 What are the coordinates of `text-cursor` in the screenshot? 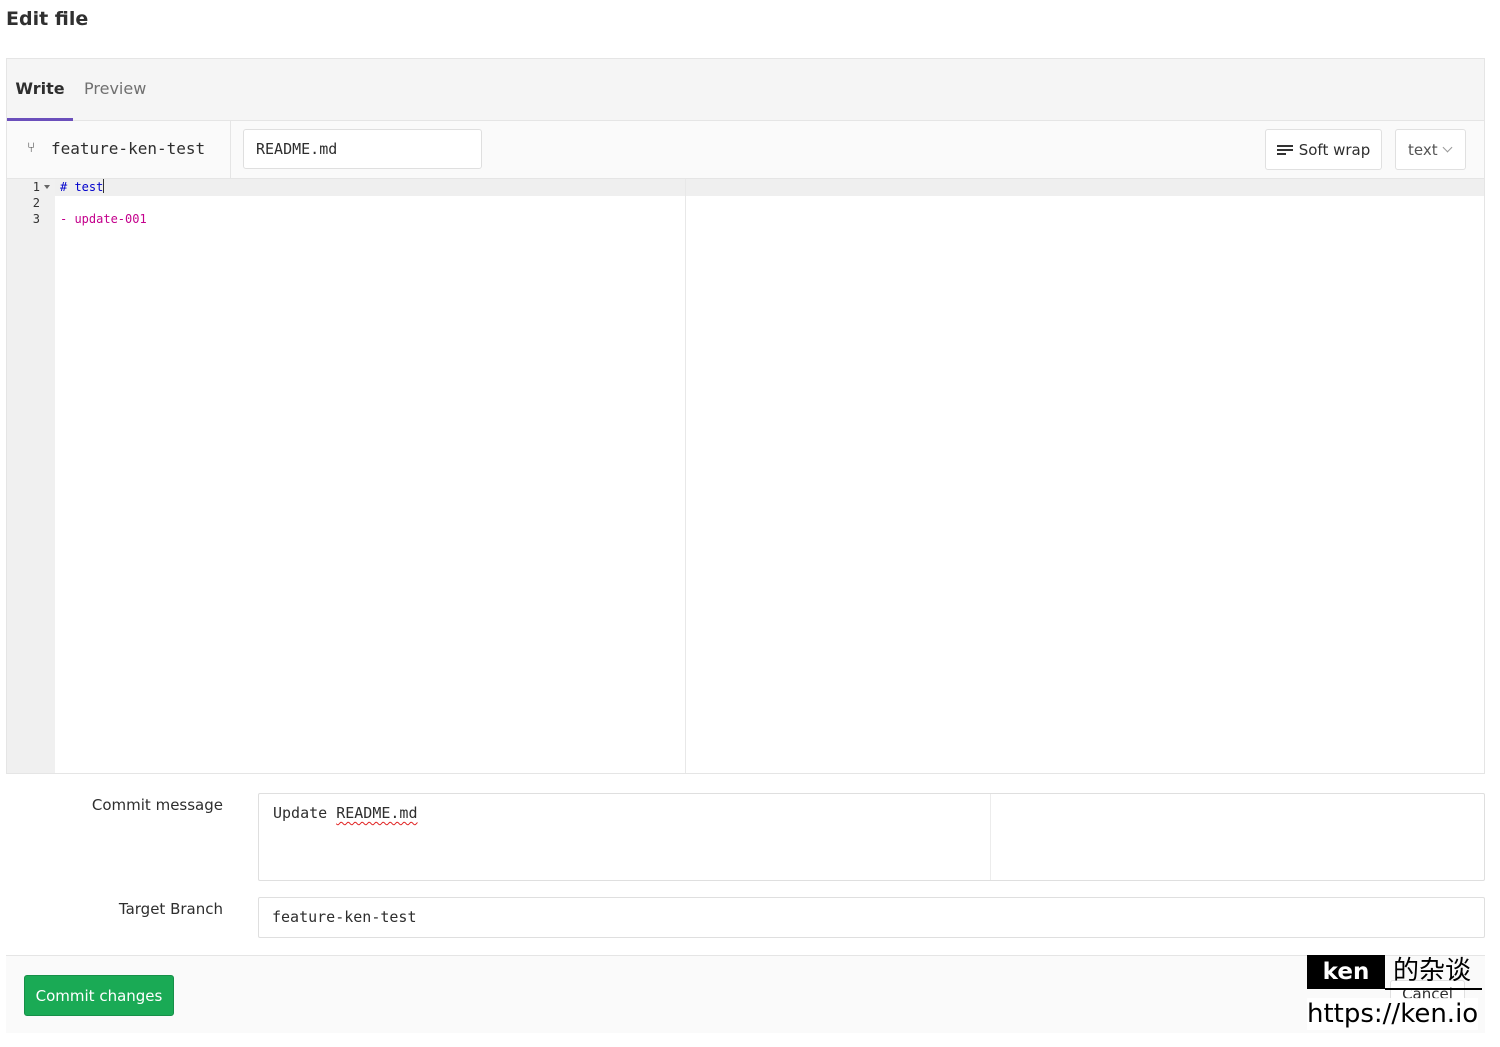 It's located at (104, 186).